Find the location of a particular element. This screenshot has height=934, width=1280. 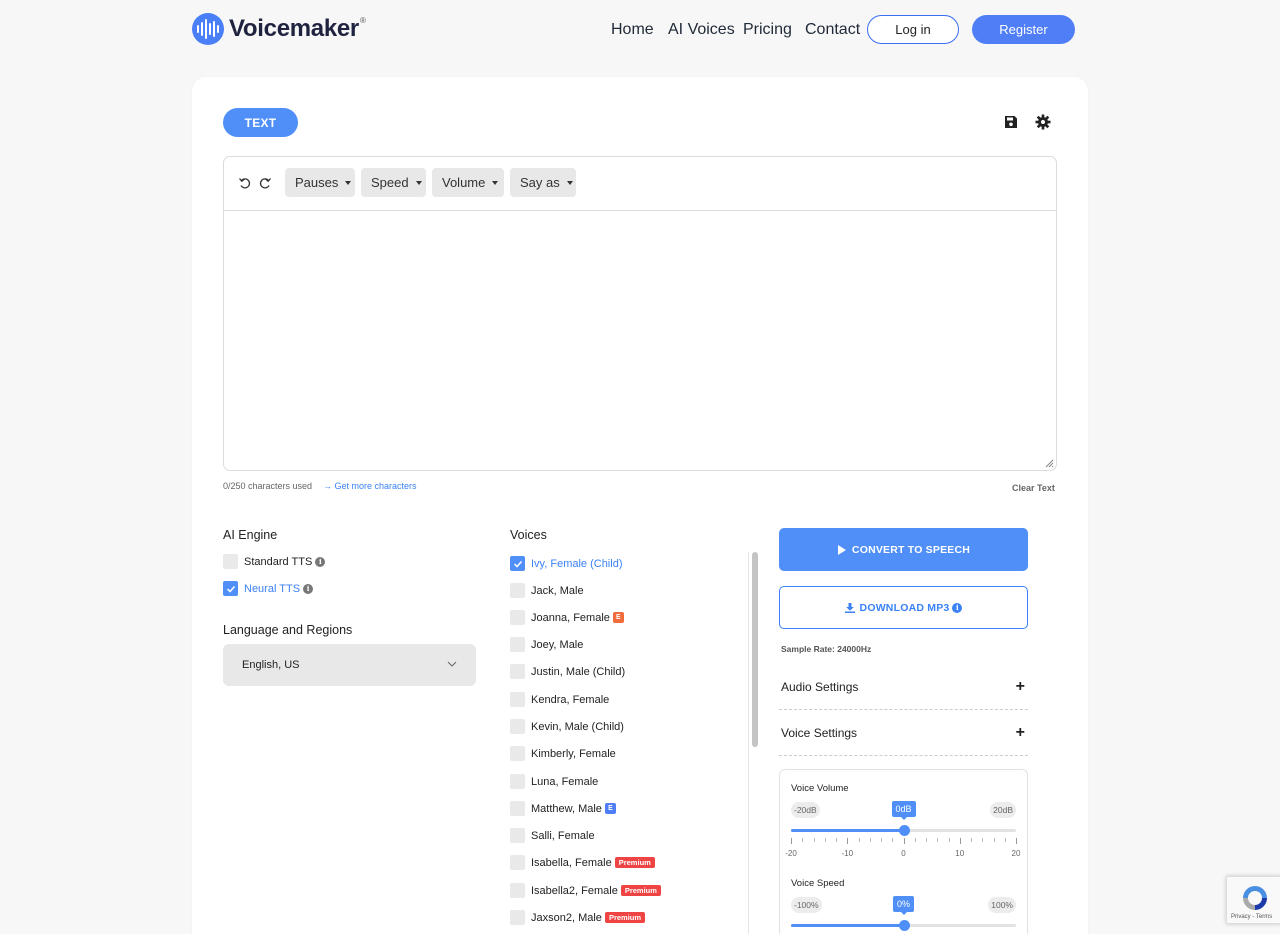

voice-volume-slider is located at coordinates (903, 830).